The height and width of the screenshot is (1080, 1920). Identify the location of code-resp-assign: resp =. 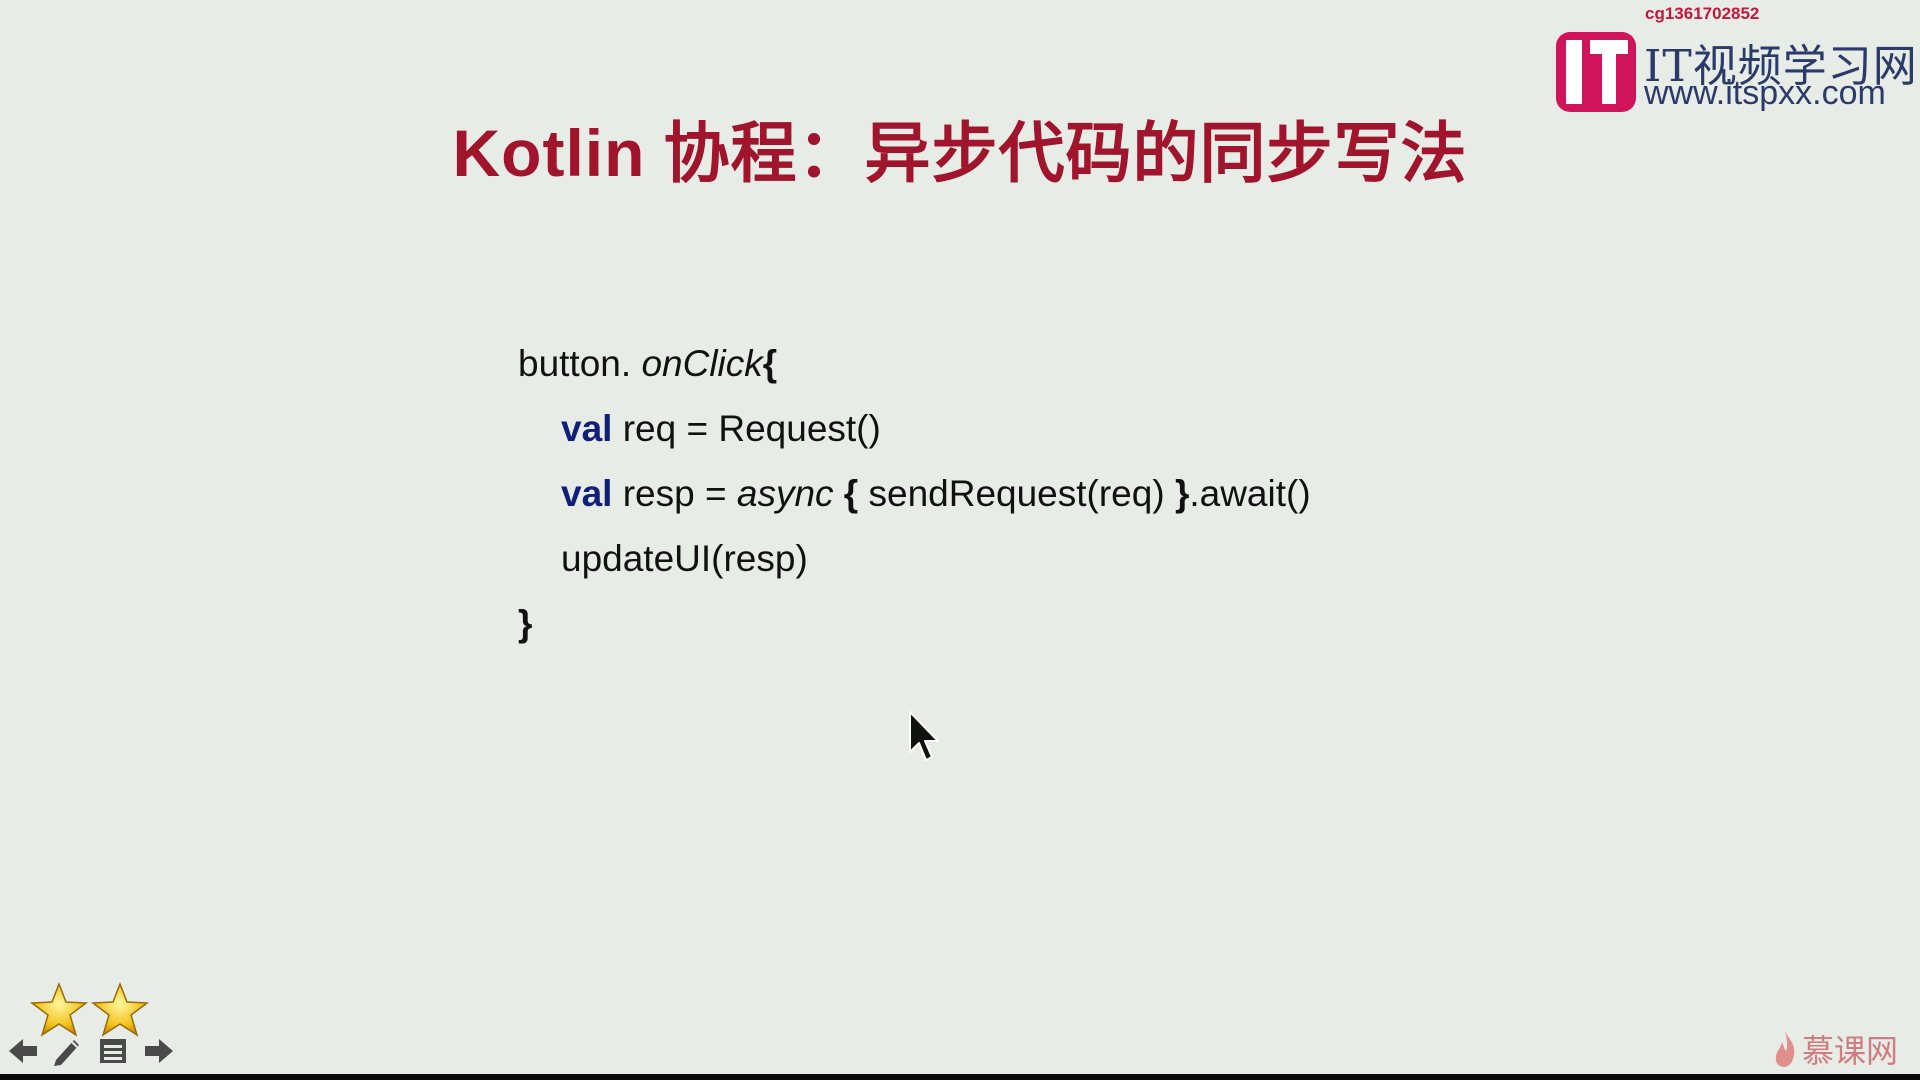
(674, 493).